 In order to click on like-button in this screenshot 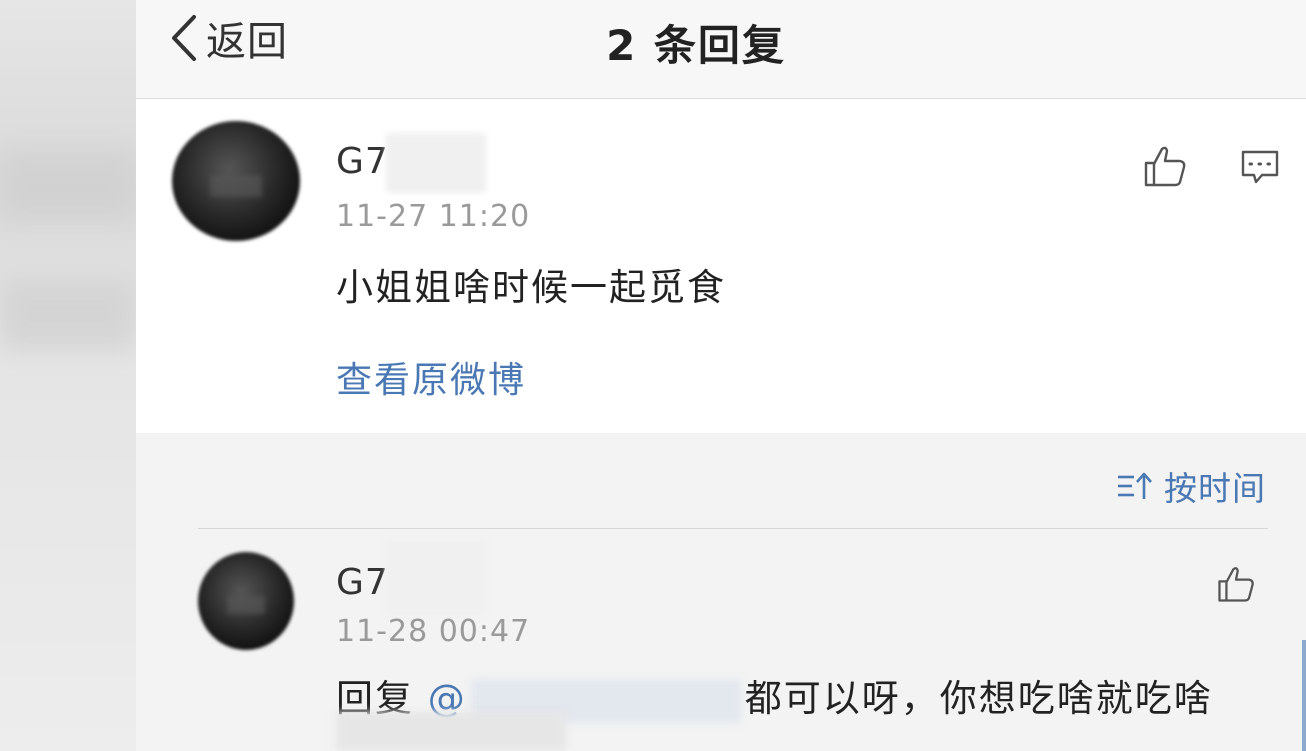, I will do `click(1165, 166)`.